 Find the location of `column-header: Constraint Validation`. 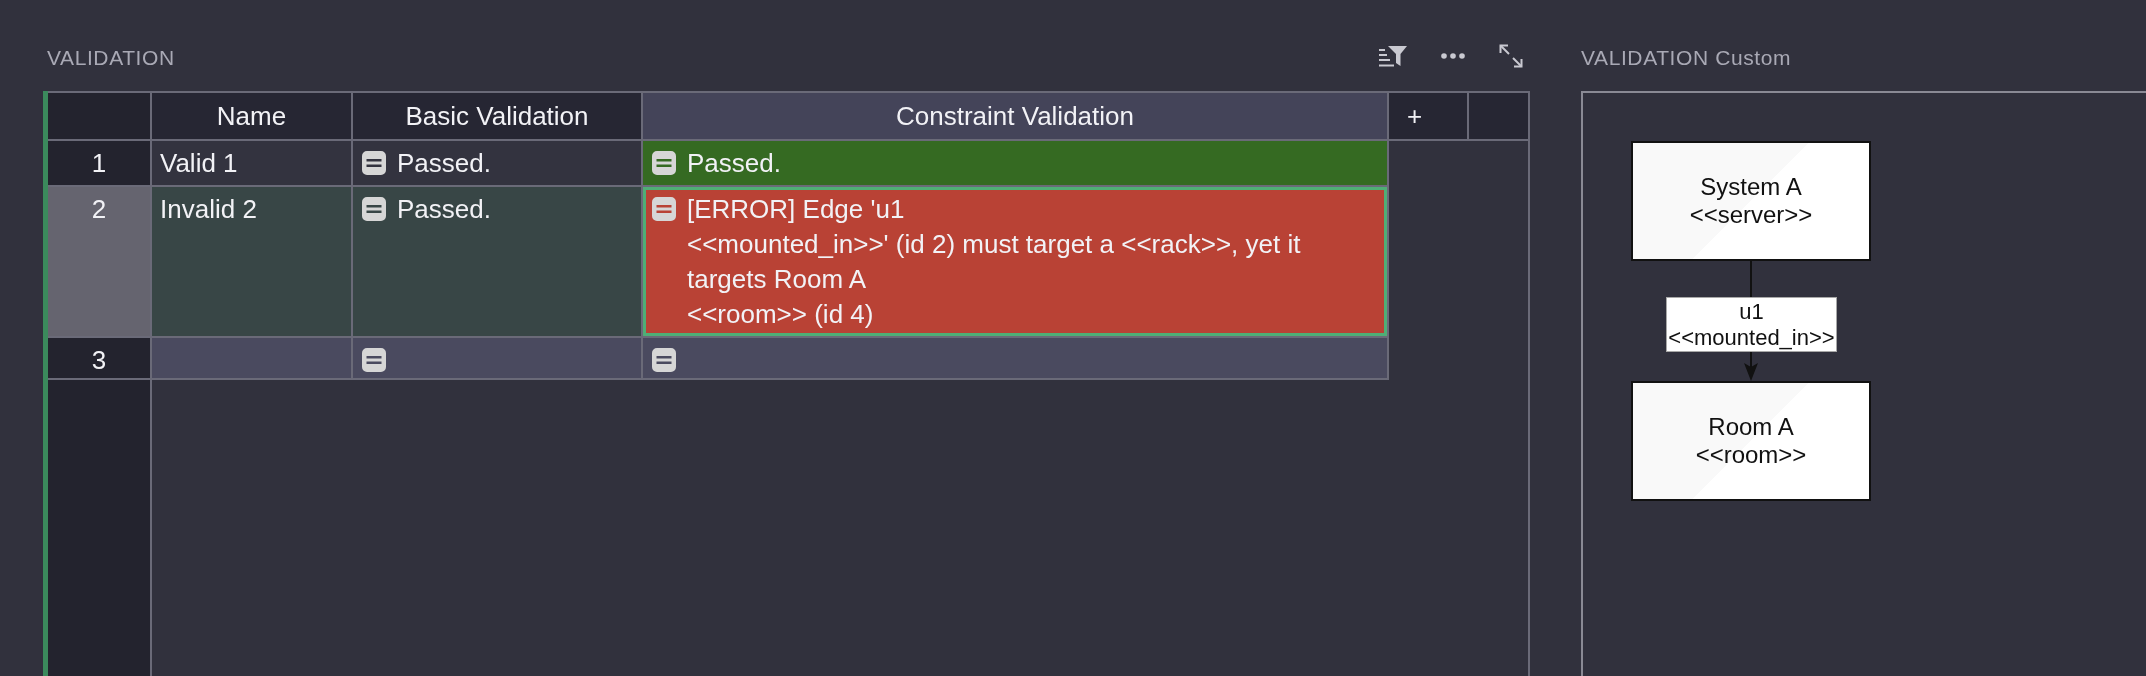

column-header: Constraint Validation is located at coordinates (1016, 117).